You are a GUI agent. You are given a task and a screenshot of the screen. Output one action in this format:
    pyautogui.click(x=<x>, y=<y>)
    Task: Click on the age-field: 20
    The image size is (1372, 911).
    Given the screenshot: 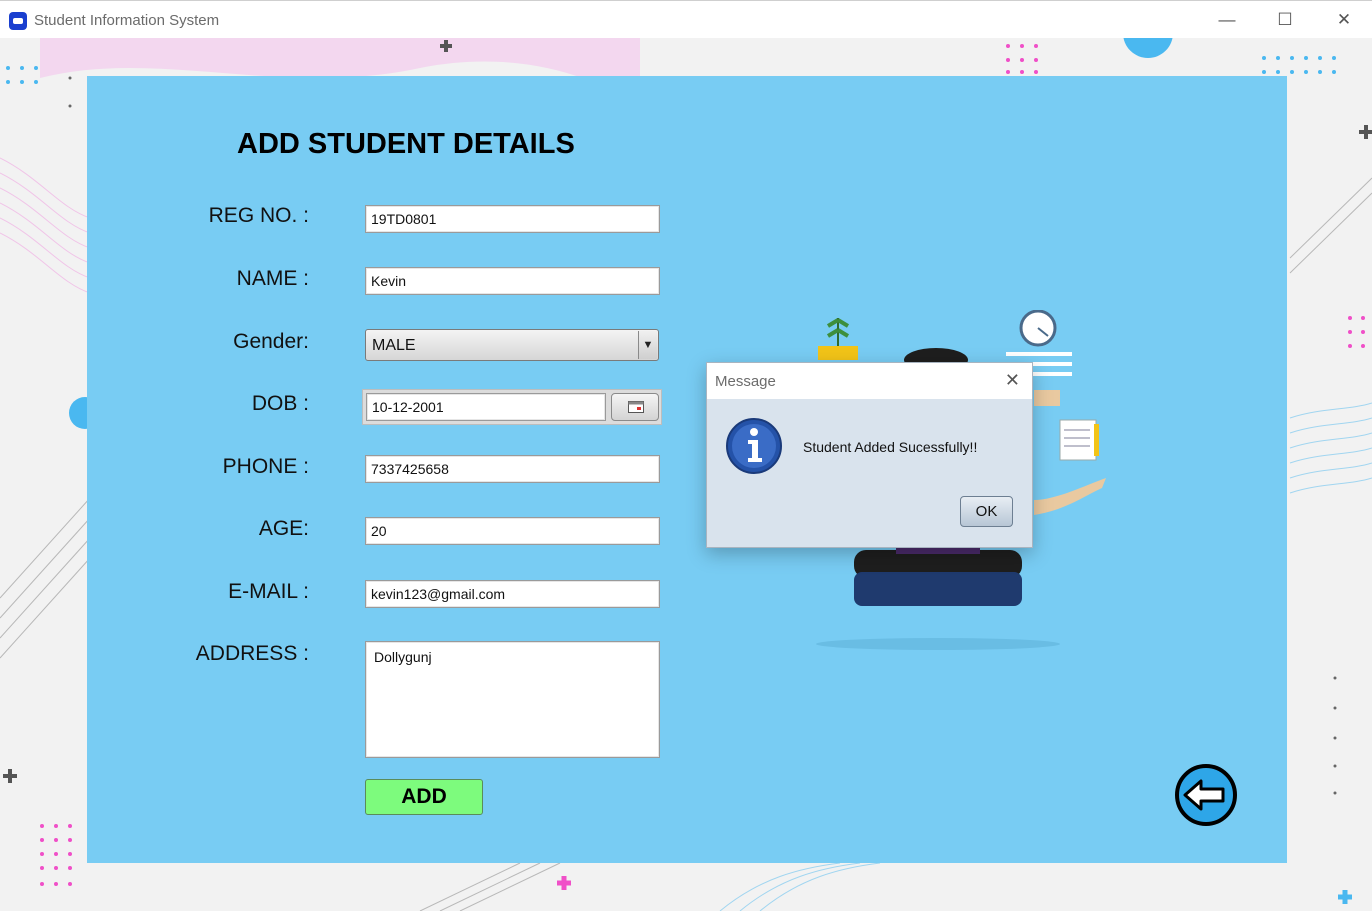 What is the action you would take?
    pyautogui.click(x=512, y=531)
    